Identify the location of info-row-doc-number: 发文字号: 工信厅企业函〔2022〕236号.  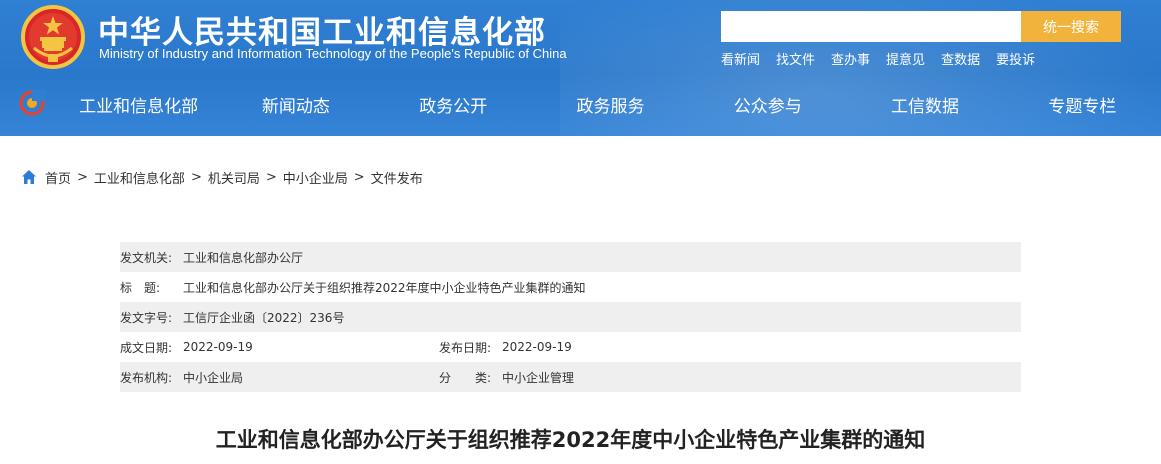
(570, 317).